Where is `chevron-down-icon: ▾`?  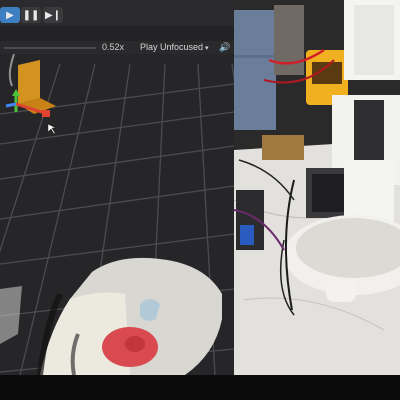
chevron-down-icon: ▾ is located at coordinates (207, 48).